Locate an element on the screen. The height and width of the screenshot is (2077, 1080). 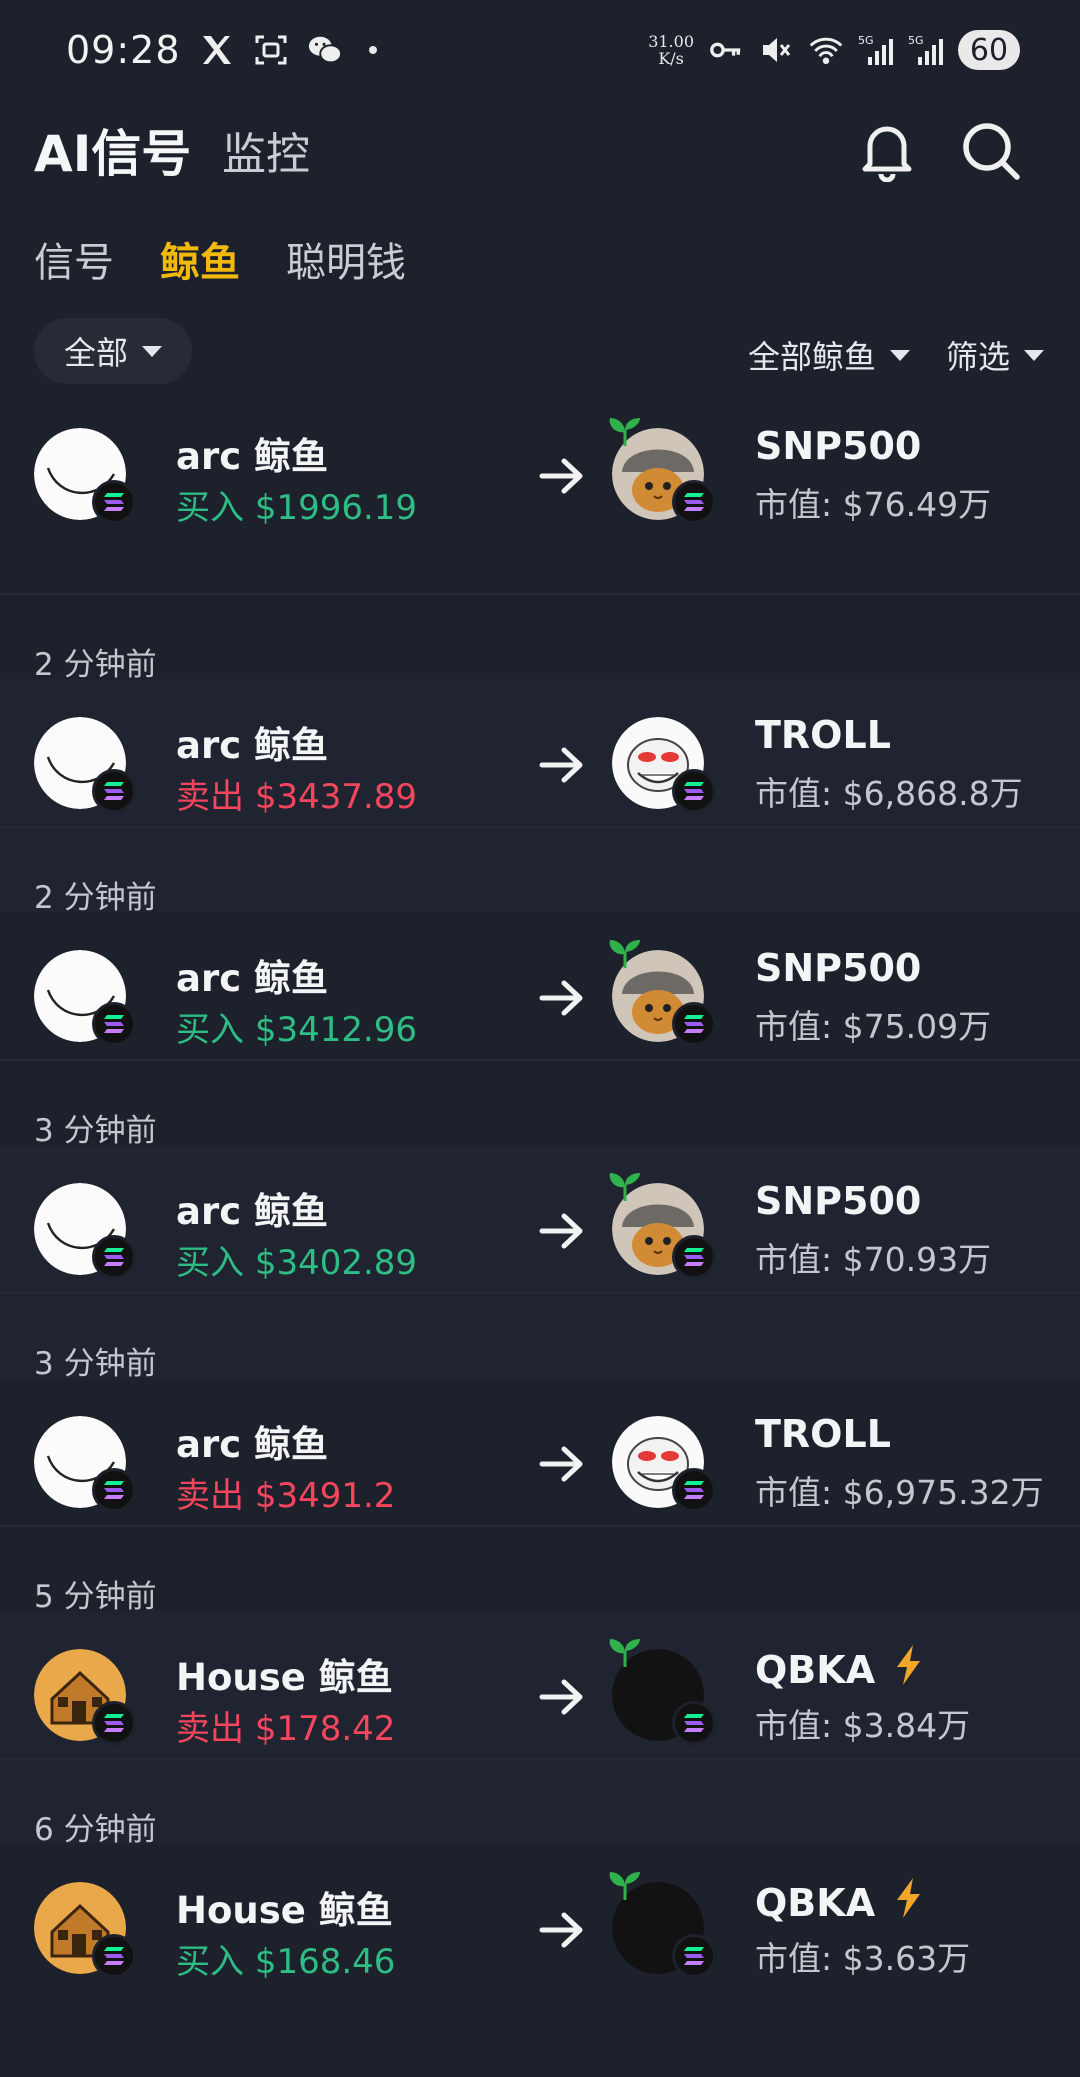
trade-amount: $1996.19 is located at coordinates (336, 508).